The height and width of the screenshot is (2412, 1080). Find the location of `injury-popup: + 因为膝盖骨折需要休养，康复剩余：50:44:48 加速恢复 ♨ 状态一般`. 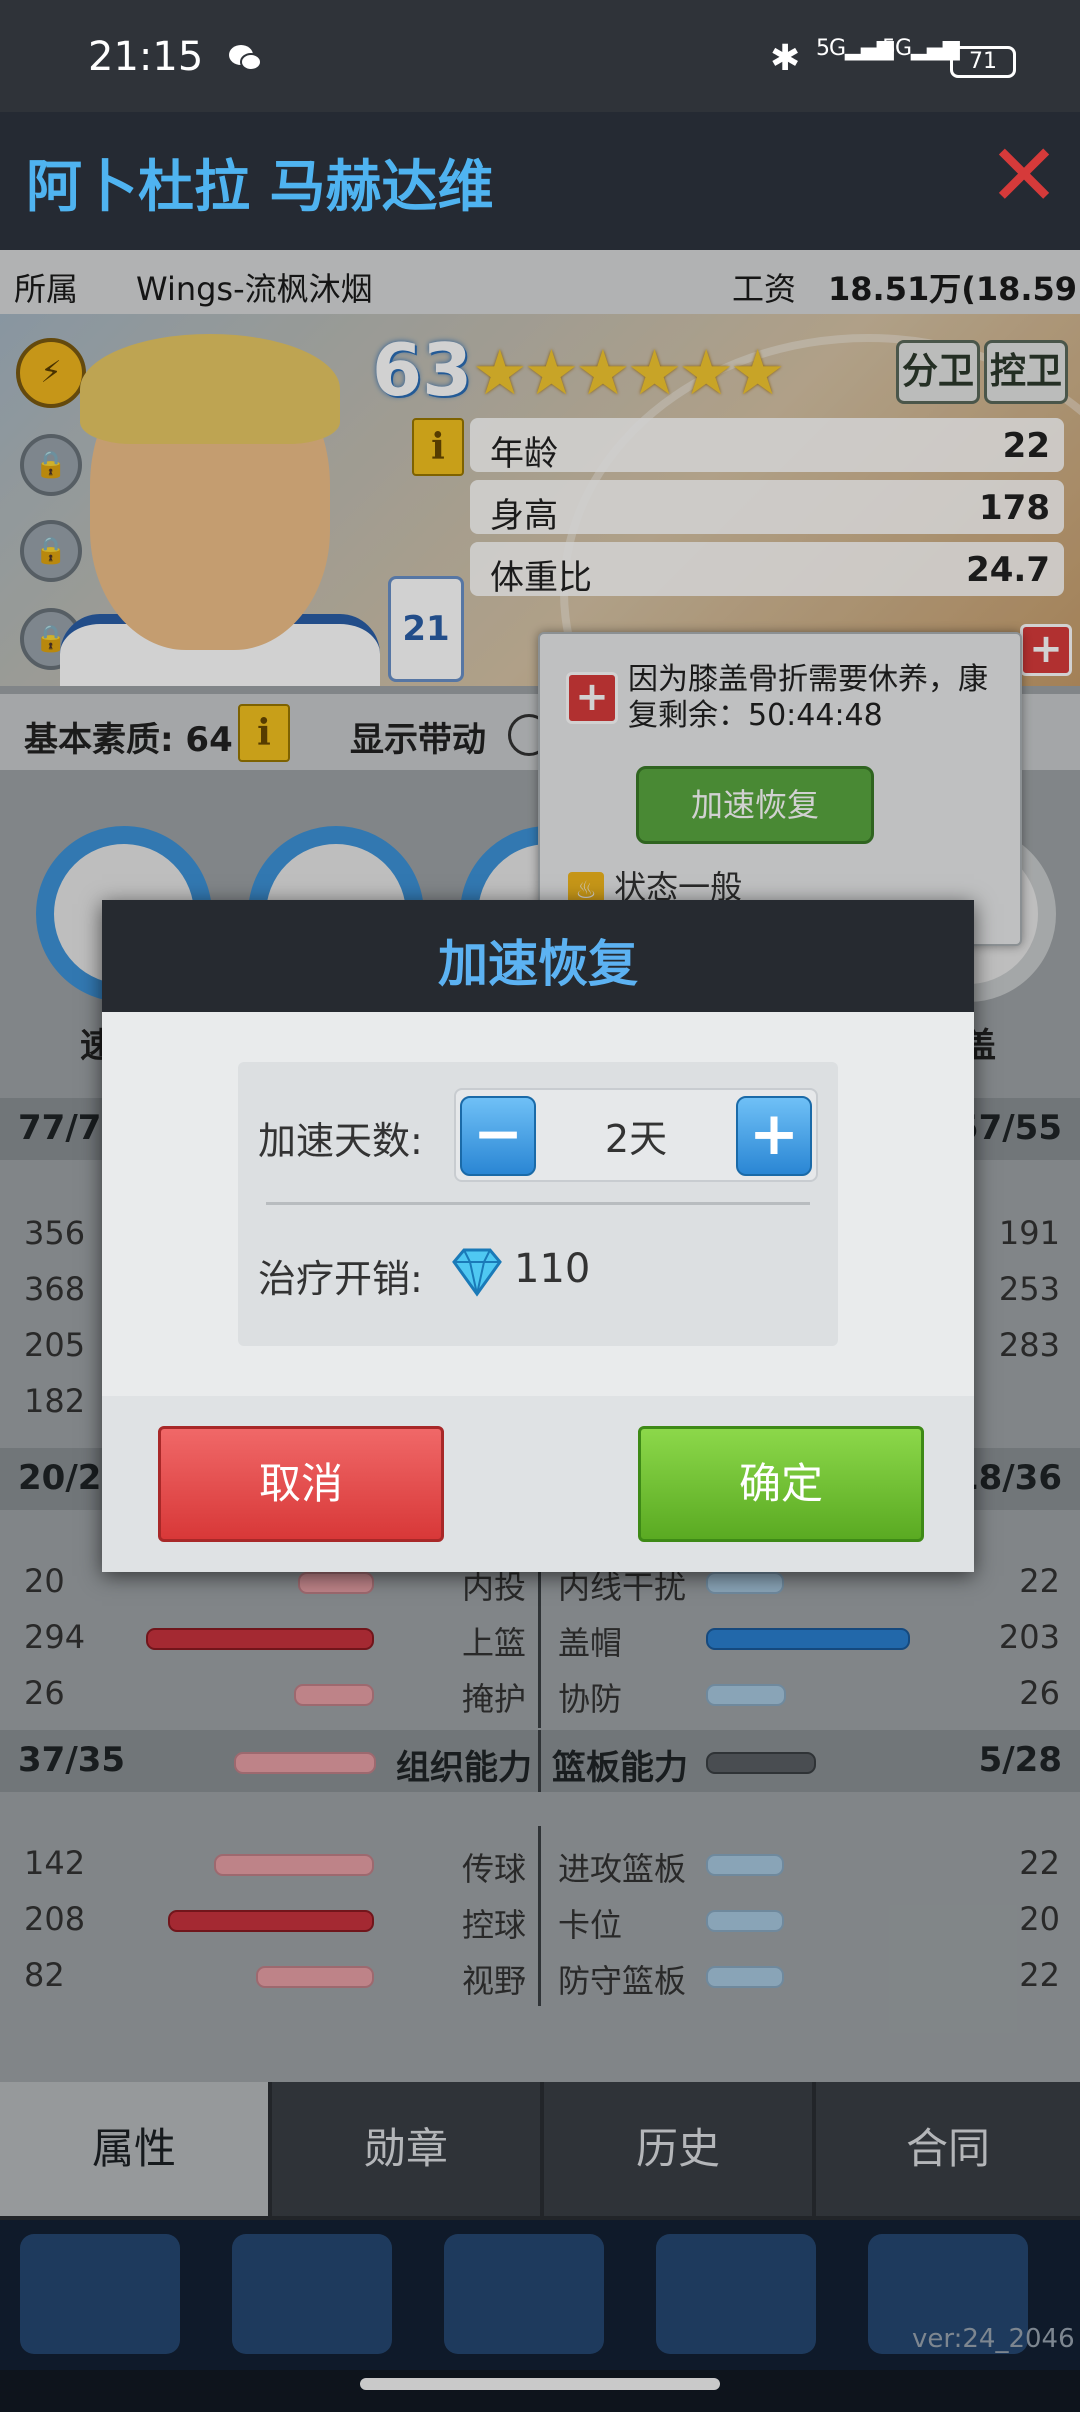

injury-popup: + 因为膝盖骨折需要休养，康复剩余：50:44:48 加速恢复 ♨ 状态一般 is located at coordinates (780, 789).